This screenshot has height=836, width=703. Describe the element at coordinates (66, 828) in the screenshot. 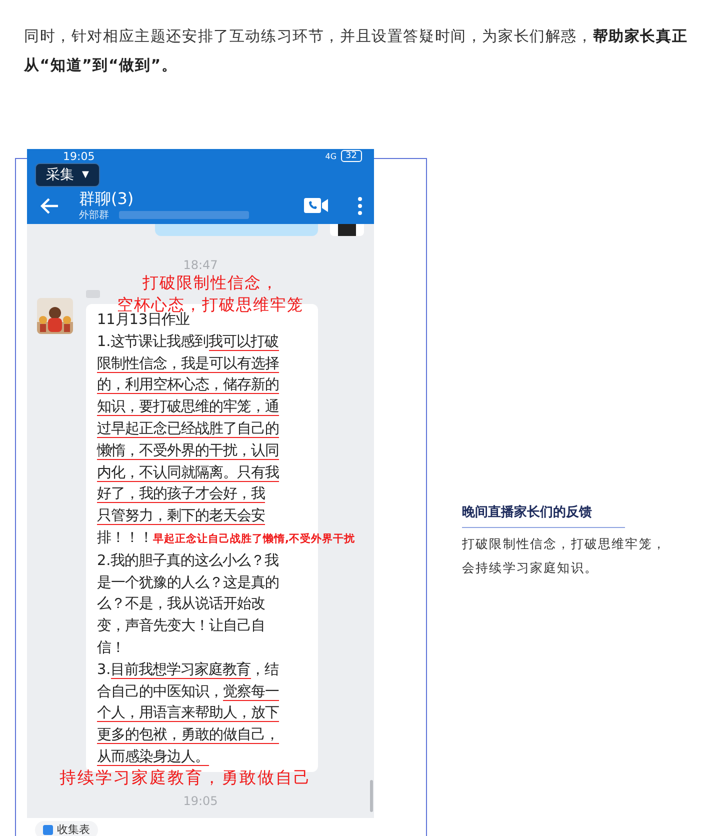

I see `form-chip: 收集表` at that location.